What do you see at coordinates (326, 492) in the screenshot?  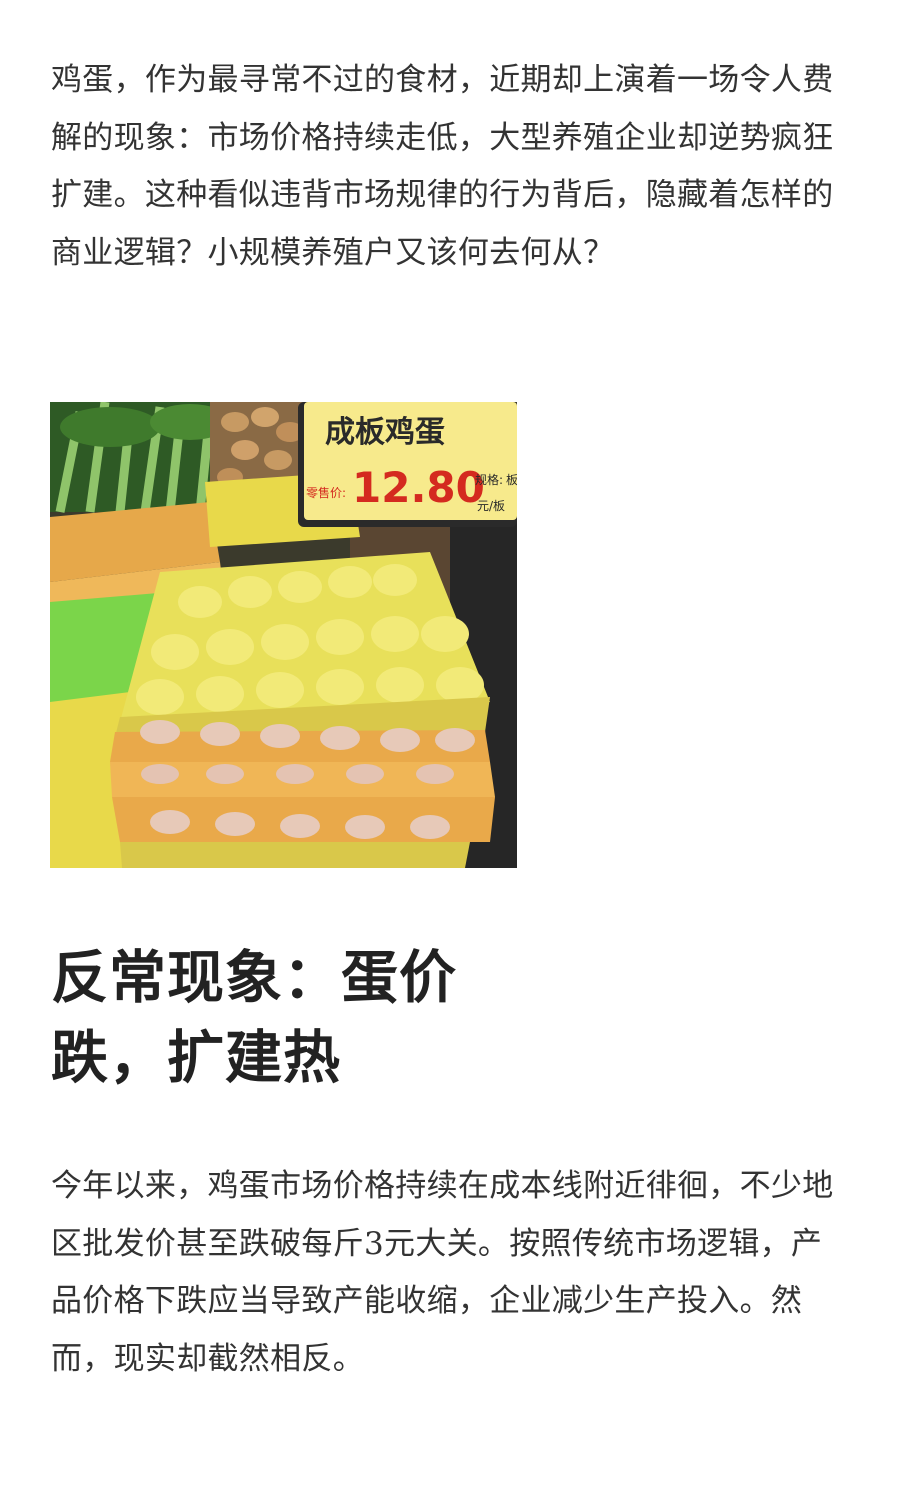 I see `sign-price-label: 零售价:` at bounding box center [326, 492].